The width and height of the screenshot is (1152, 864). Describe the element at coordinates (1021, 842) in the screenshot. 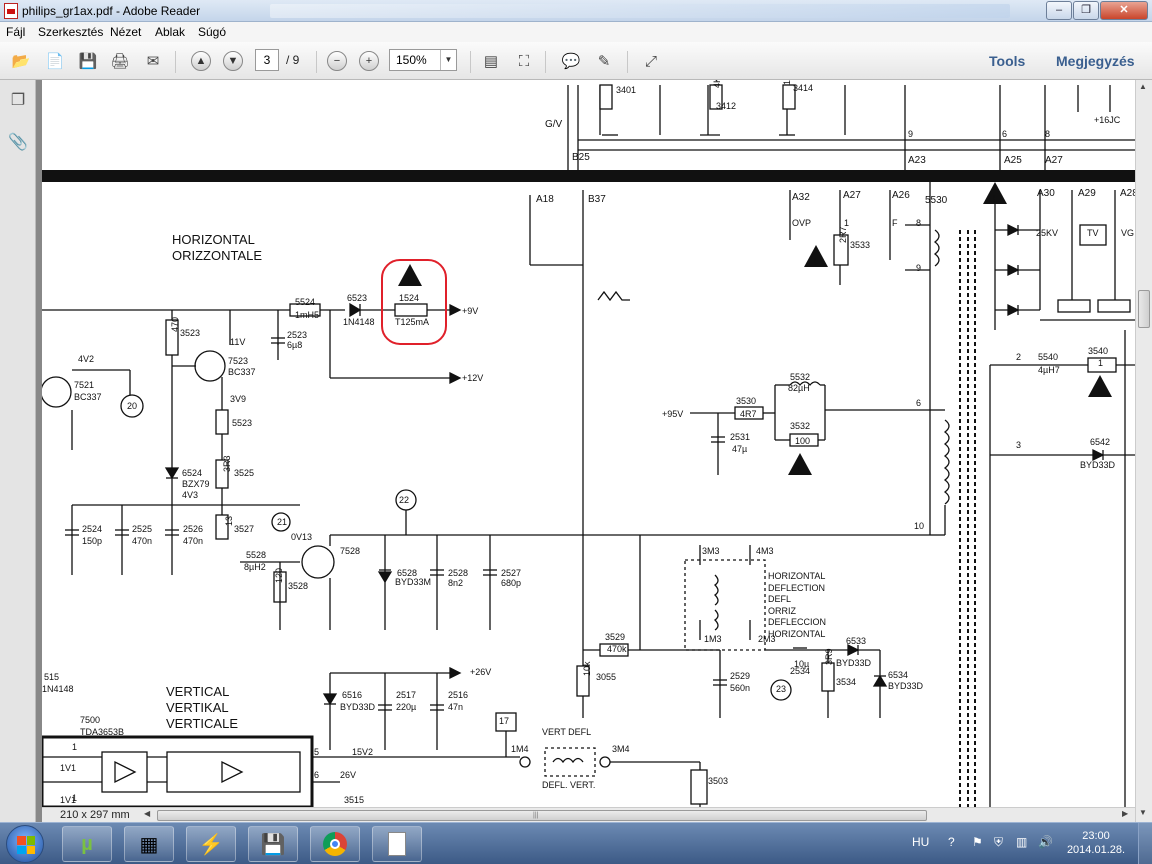

I see `network-tray-icon: ▥` at that location.